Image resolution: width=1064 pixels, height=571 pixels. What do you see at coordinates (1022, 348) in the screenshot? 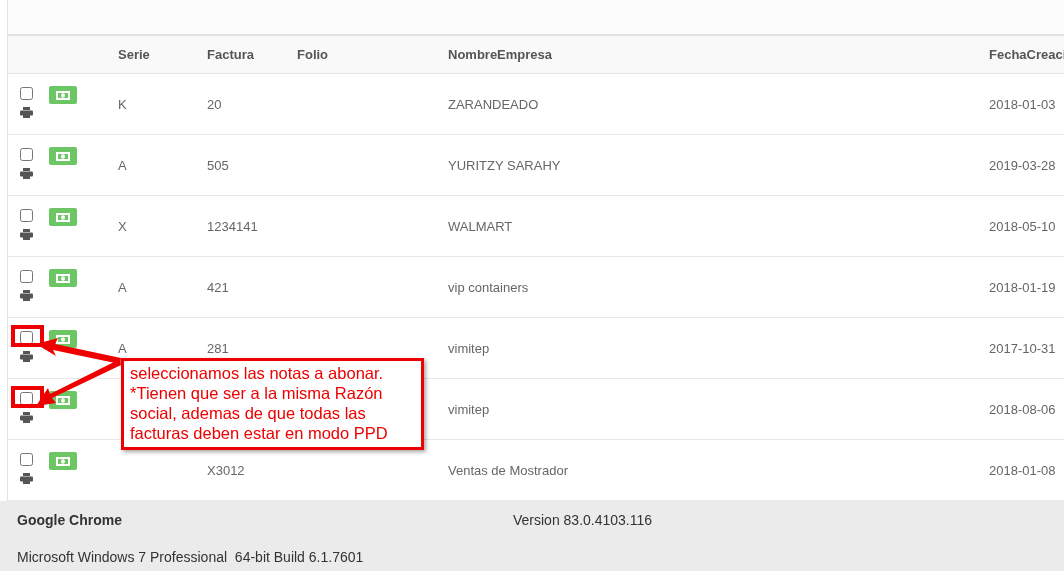
I see `table-cell-text: 2017-10-31` at bounding box center [1022, 348].